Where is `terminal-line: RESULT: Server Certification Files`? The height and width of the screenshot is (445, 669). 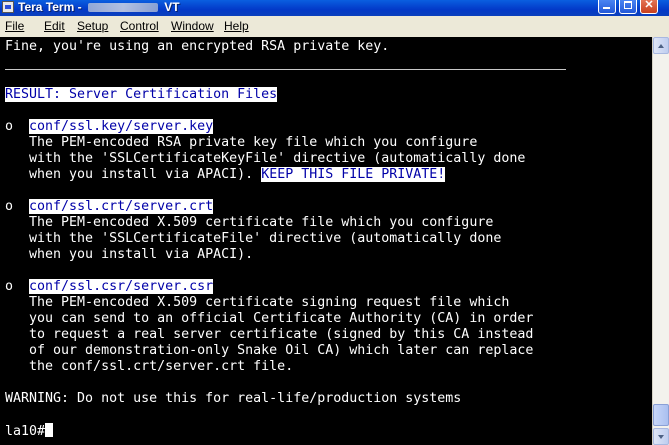 terminal-line: RESULT: Server Certification Files is located at coordinates (141, 95).